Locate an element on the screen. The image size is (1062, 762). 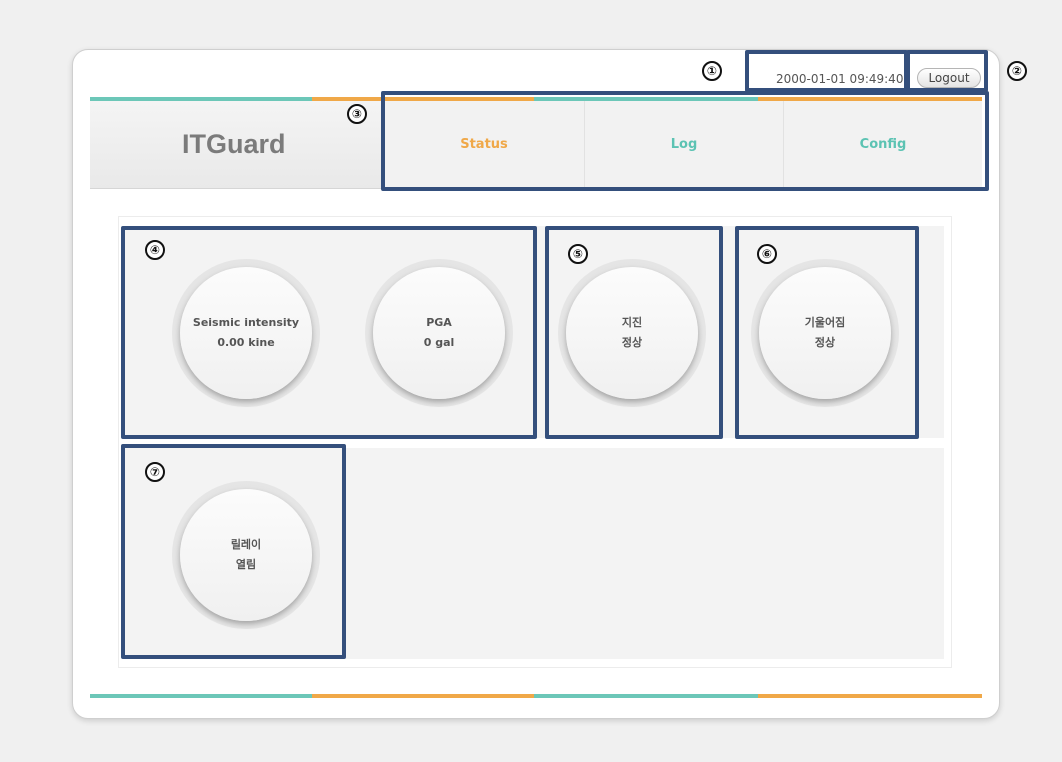
callout-number-7: ⑦ is located at coordinates (155, 472).